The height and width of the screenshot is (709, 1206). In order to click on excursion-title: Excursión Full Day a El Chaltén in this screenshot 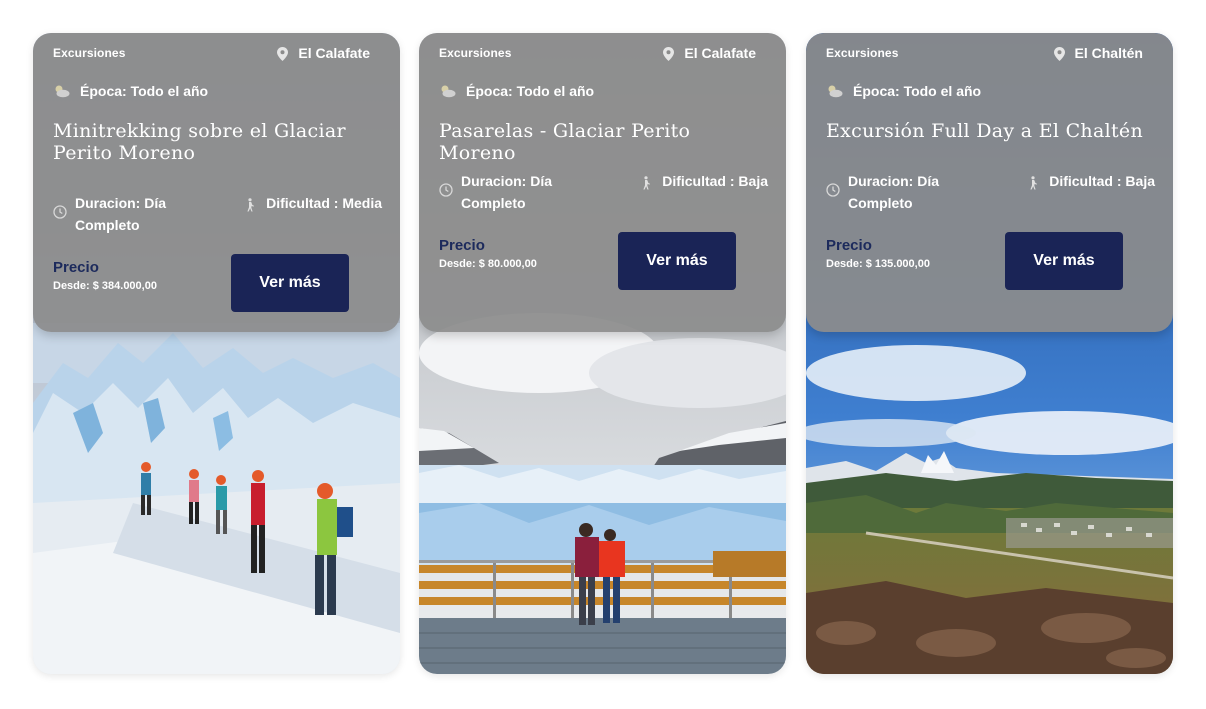, I will do `click(984, 131)`.